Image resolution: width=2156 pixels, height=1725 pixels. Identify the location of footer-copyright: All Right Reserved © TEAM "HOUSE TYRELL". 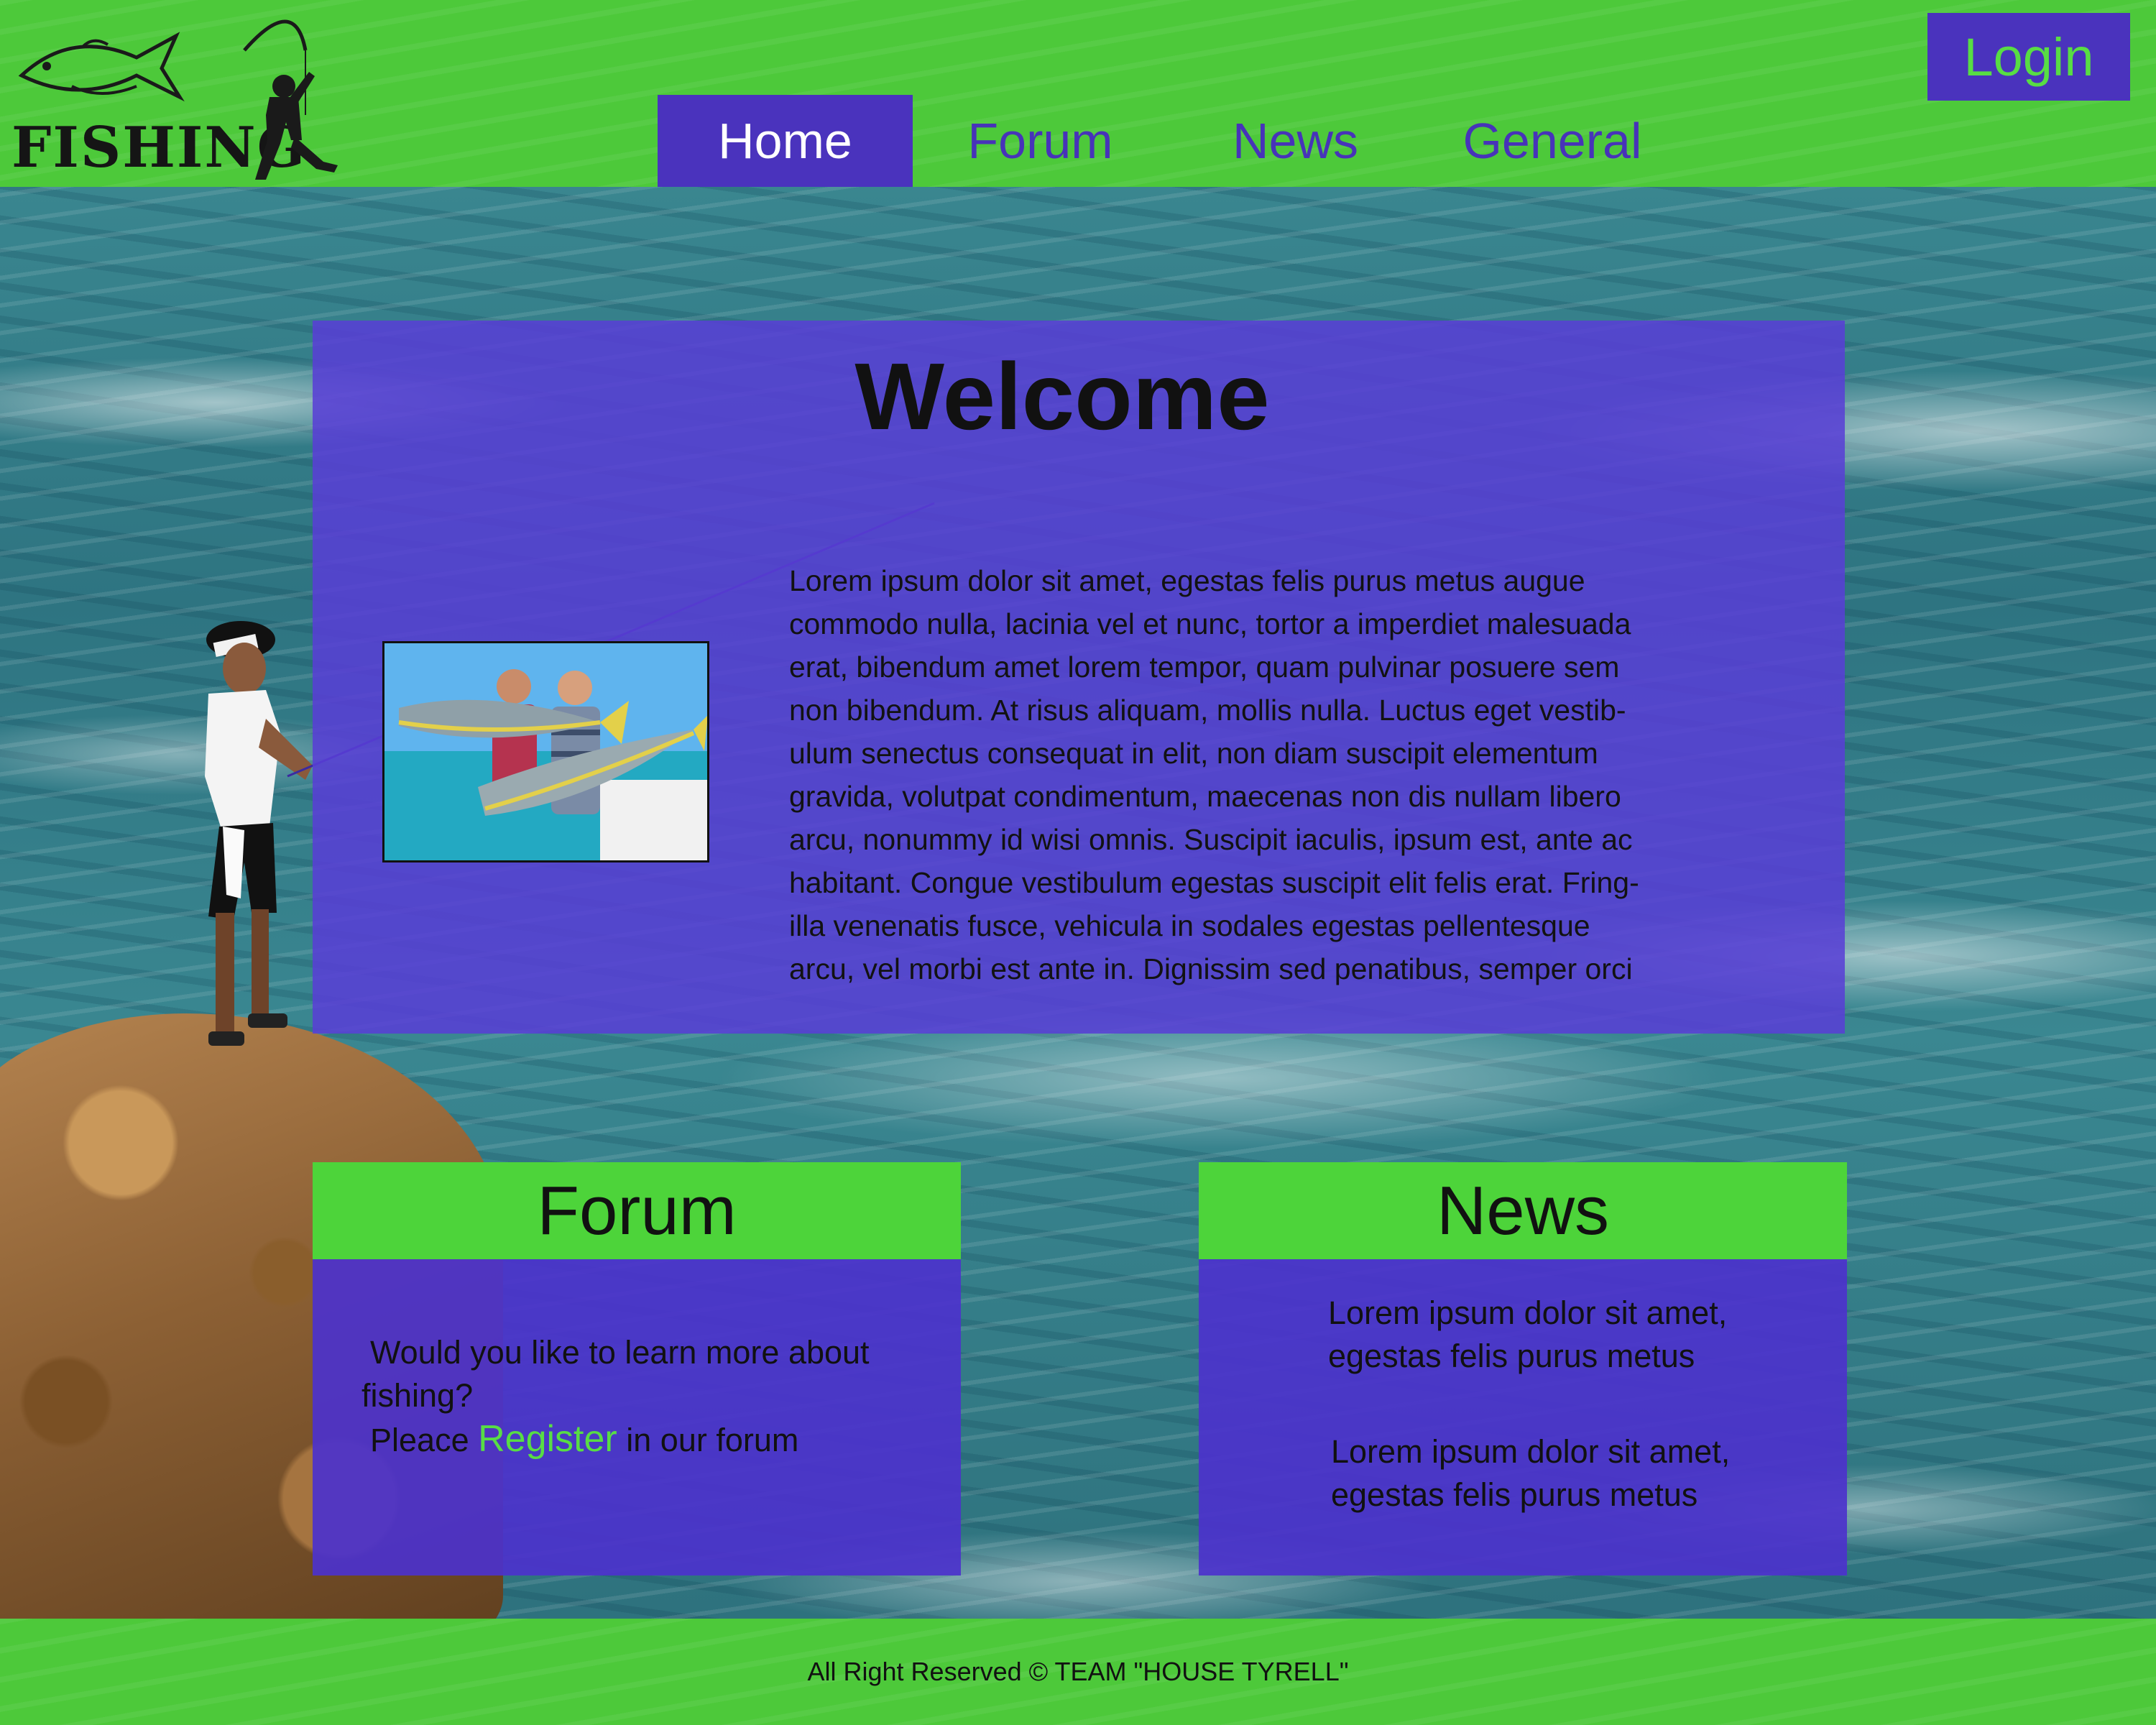
(1078, 1671).